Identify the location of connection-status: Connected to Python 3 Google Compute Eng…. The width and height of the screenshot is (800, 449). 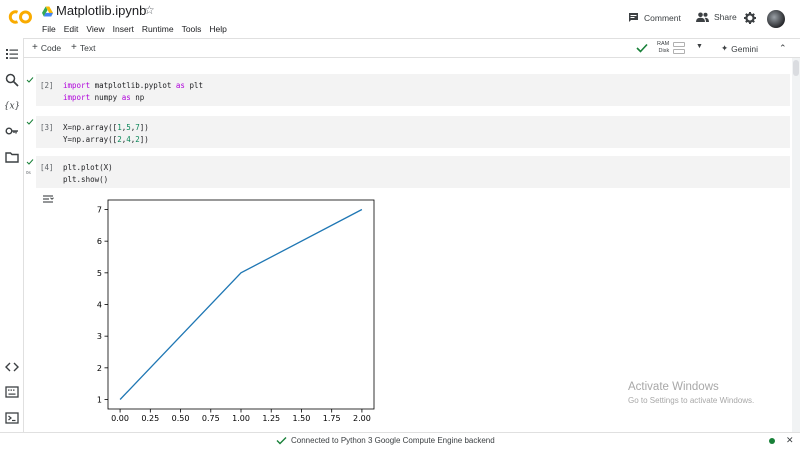
(393, 440).